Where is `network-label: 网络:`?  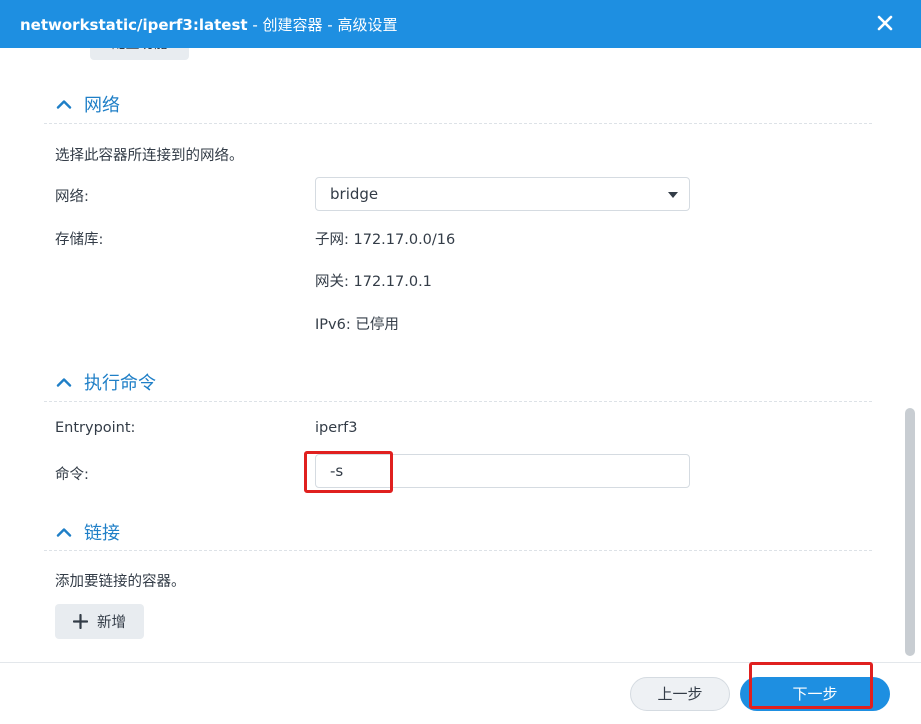 network-label: 网络: is located at coordinates (72, 197).